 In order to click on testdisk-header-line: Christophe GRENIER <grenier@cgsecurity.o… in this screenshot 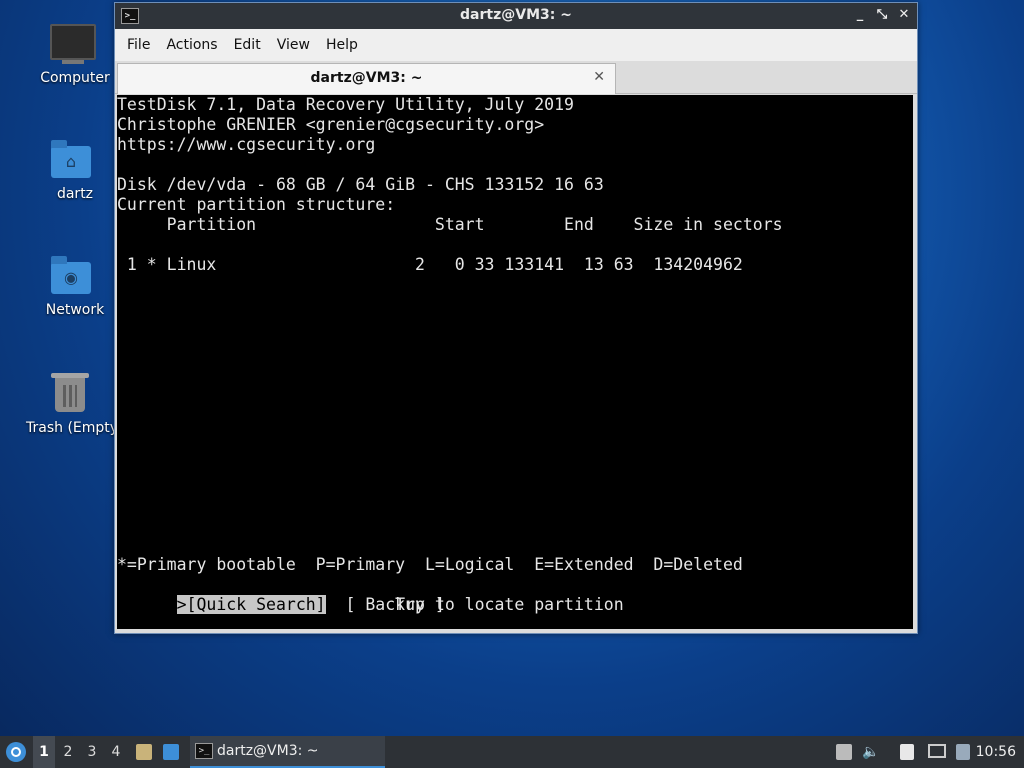, I will do `click(331, 124)`.